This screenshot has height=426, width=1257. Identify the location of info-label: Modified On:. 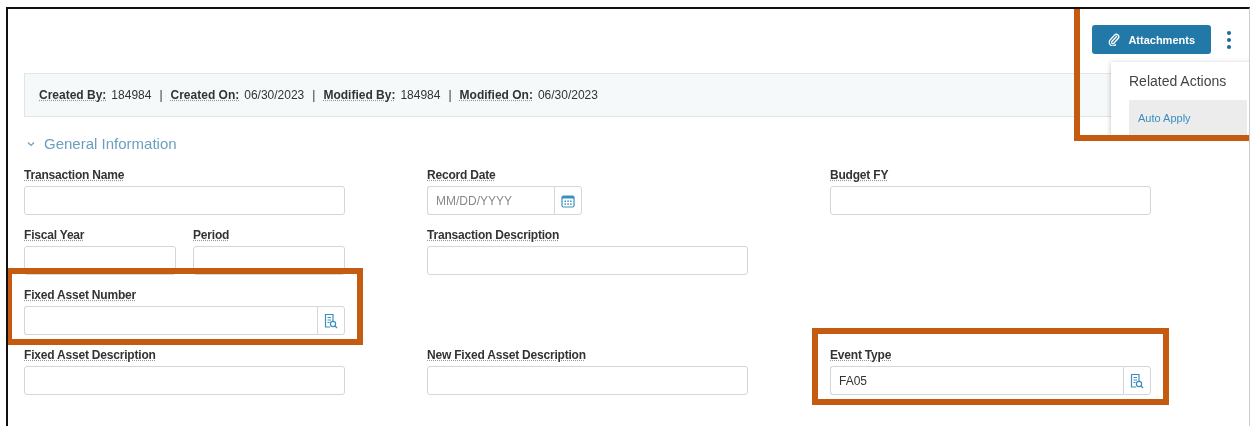
(496, 95).